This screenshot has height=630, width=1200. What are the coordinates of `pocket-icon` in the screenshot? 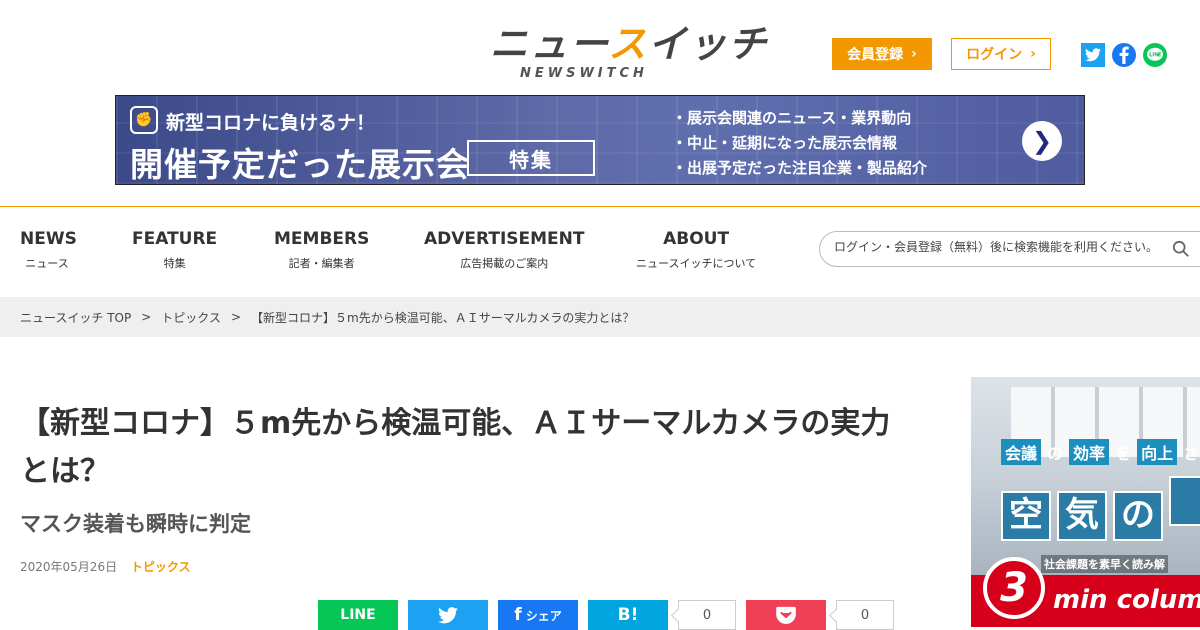 It's located at (786, 615).